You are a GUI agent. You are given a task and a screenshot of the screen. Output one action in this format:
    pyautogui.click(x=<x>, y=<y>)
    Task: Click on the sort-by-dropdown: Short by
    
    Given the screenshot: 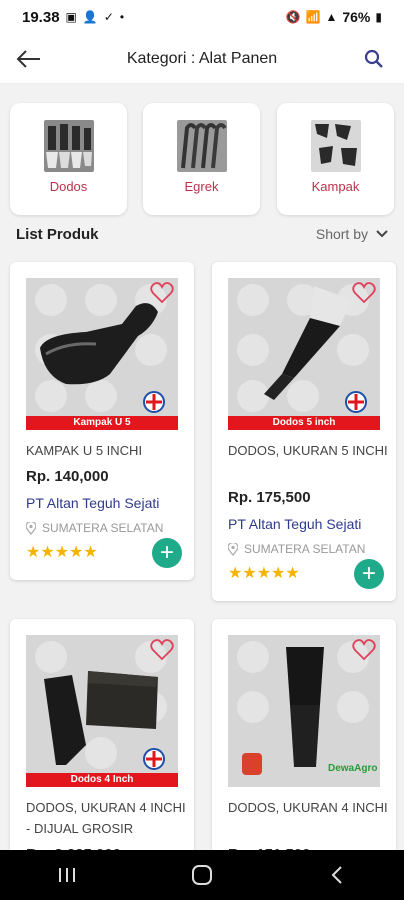 What is the action you would take?
    pyautogui.click(x=352, y=234)
    